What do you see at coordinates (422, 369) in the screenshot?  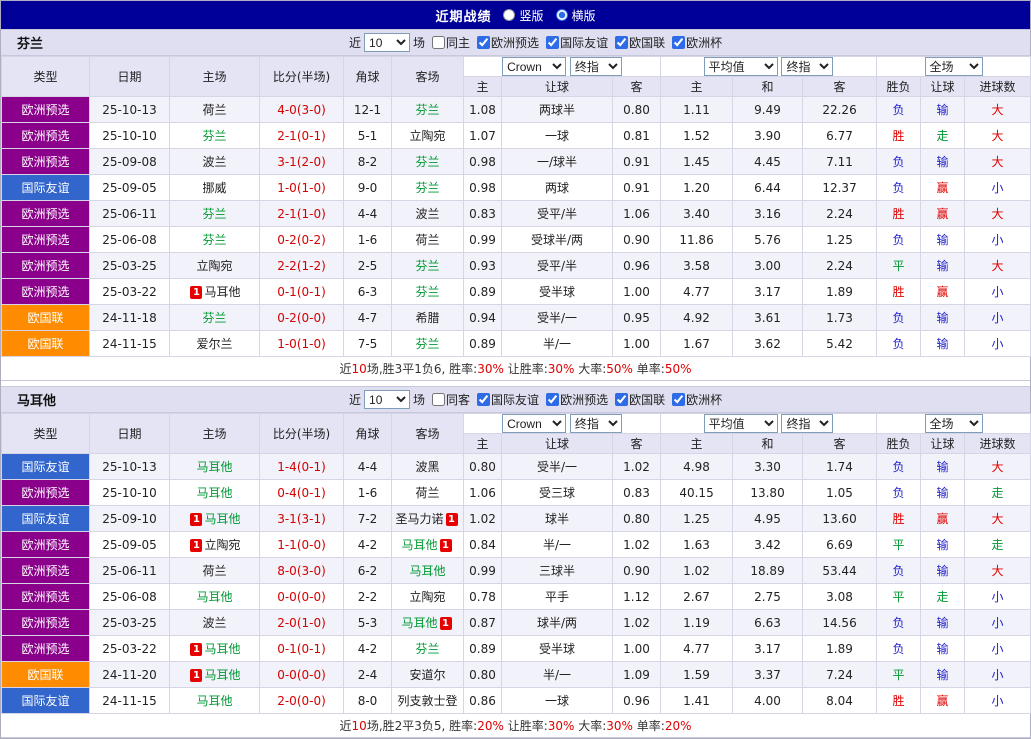 I see `summary-segment: 场,胜3平1负6, 胜率:` at bounding box center [422, 369].